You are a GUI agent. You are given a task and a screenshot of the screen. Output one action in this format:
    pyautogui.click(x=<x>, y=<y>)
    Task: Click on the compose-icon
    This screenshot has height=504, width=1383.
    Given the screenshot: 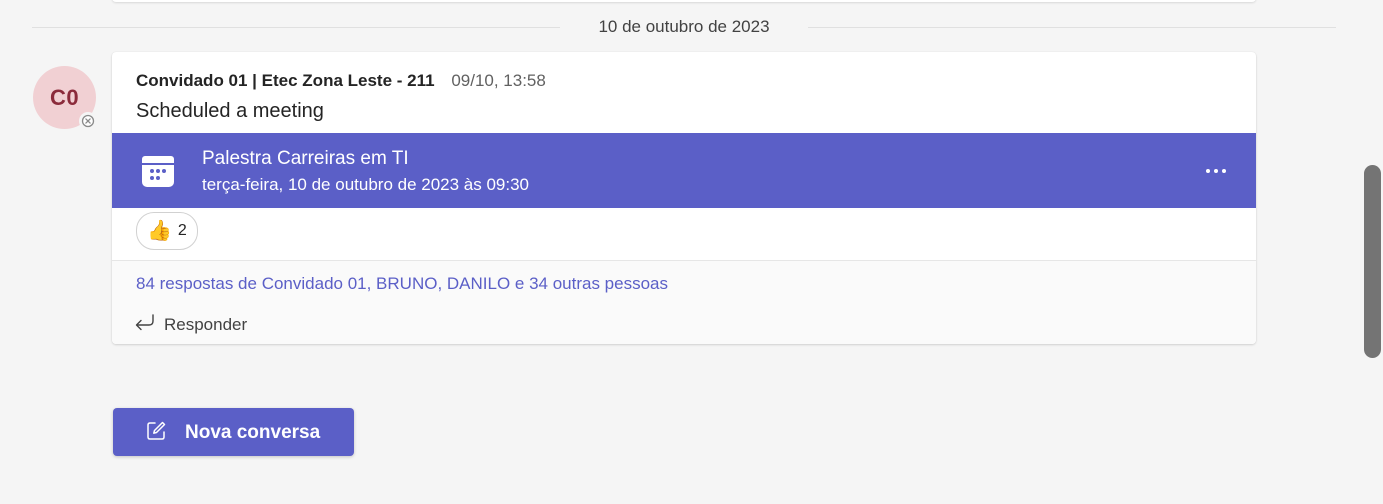 What is the action you would take?
    pyautogui.click(x=156, y=431)
    